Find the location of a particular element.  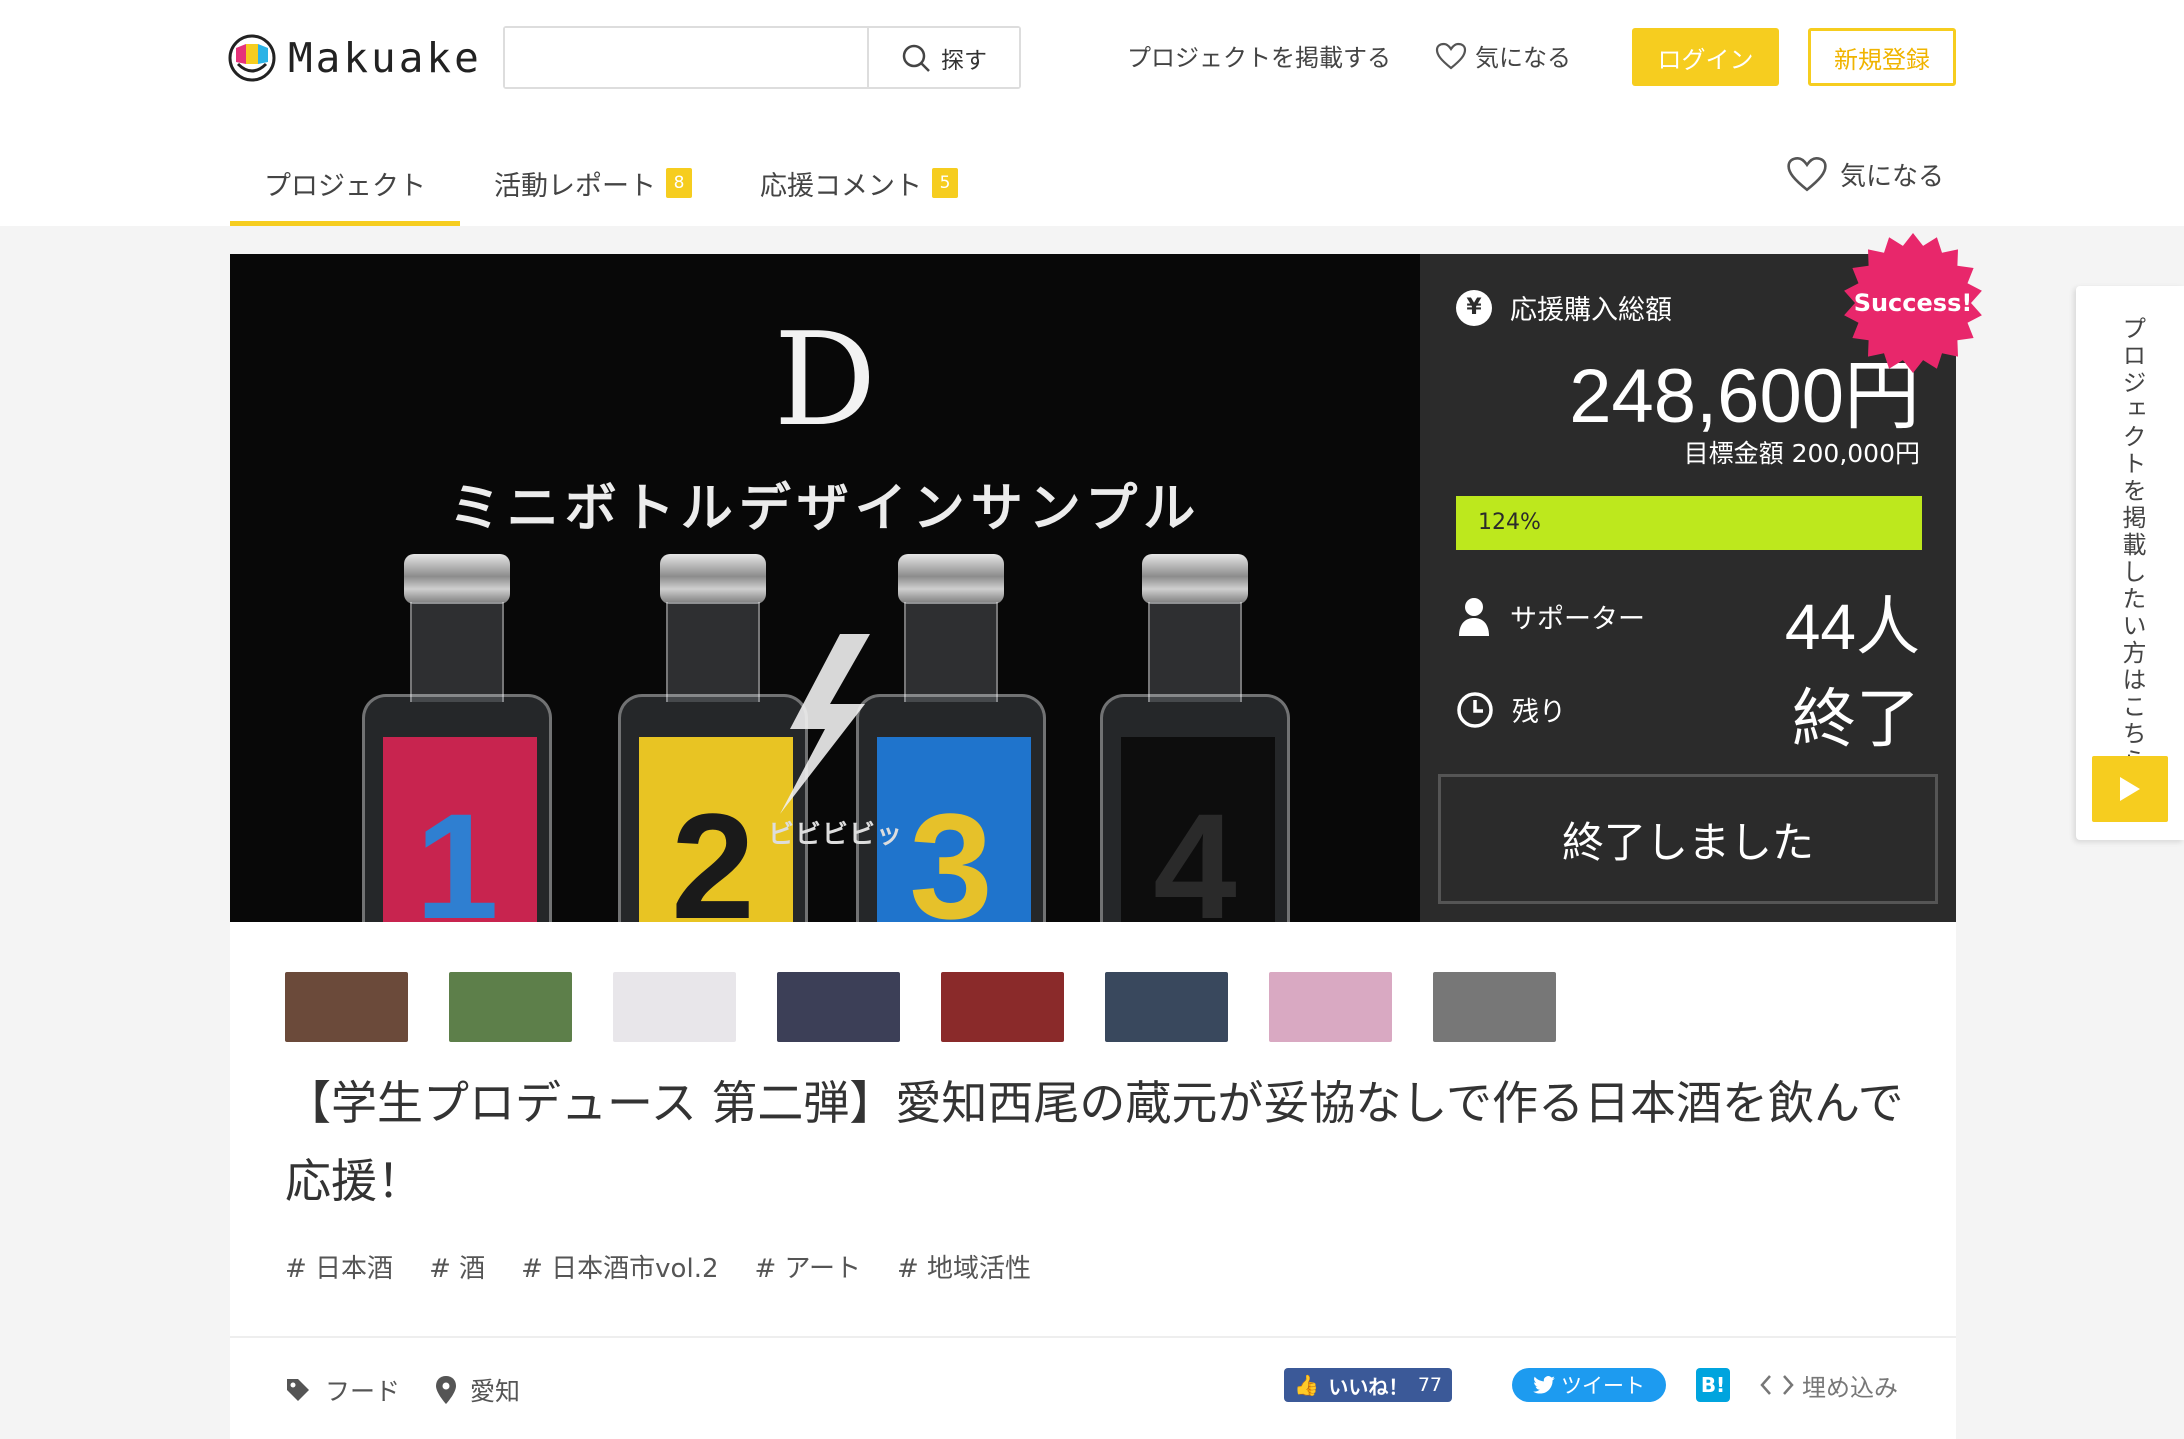

tag-link: # 地域活性 is located at coordinates (964, 1266).